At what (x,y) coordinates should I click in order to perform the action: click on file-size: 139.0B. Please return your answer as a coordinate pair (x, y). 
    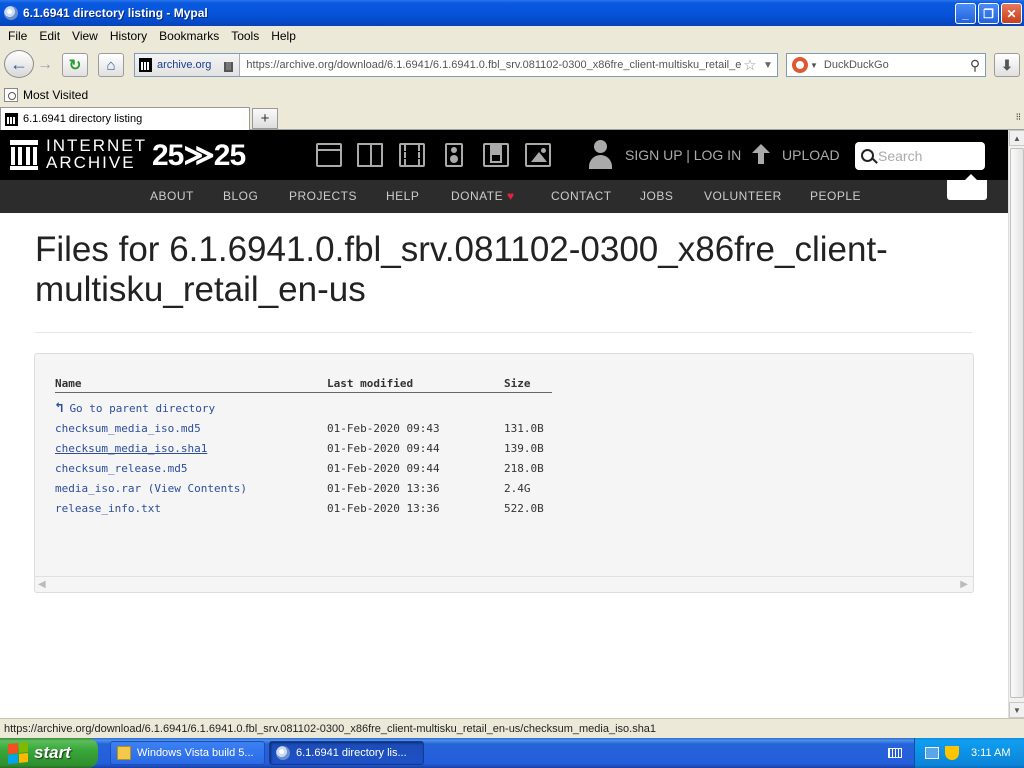
    Looking at the image, I should click on (524, 448).